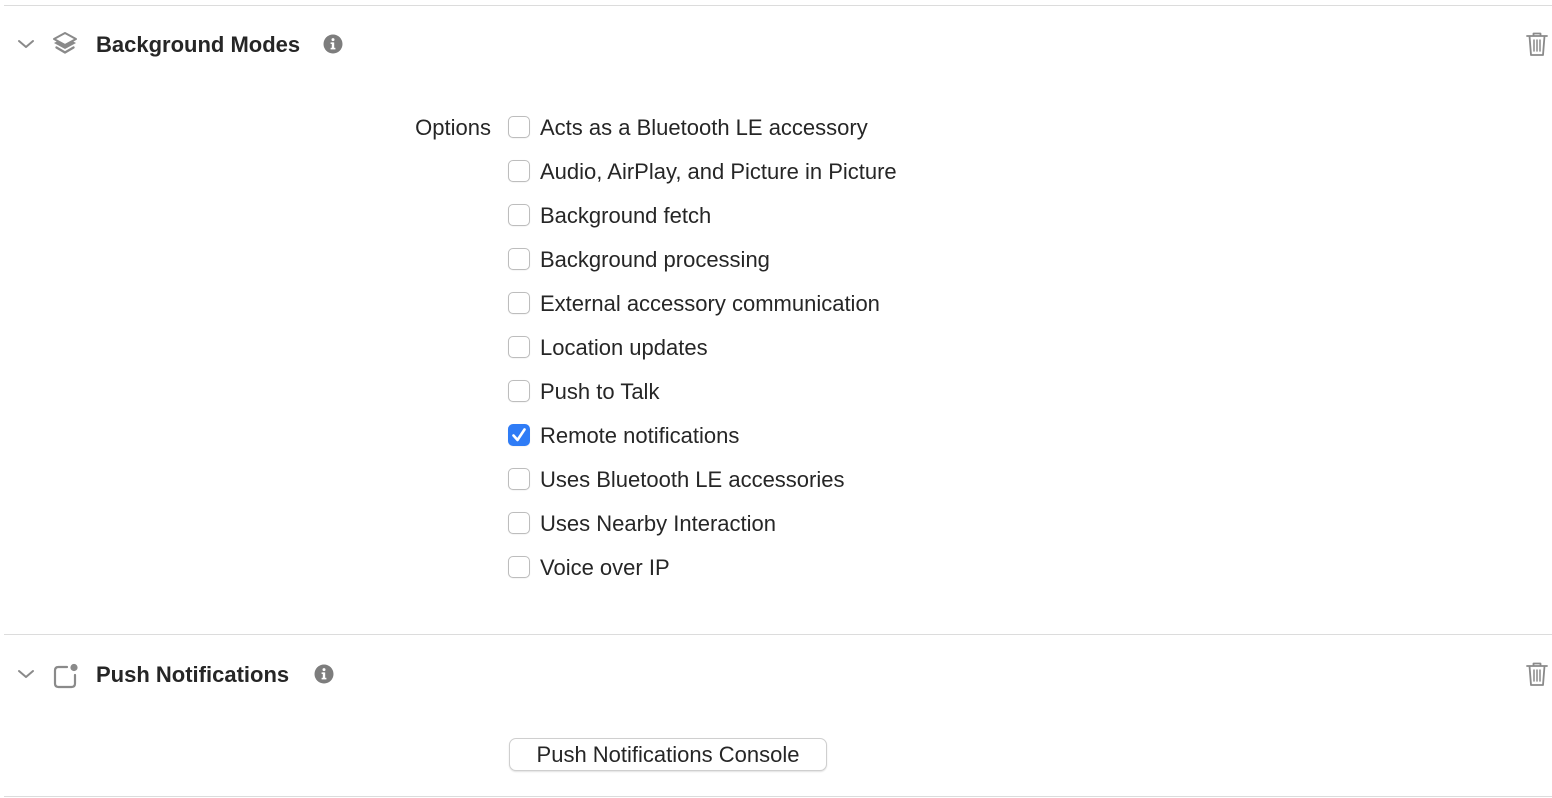  What do you see at coordinates (65, 45) in the screenshot?
I see `layers-icon` at bounding box center [65, 45].